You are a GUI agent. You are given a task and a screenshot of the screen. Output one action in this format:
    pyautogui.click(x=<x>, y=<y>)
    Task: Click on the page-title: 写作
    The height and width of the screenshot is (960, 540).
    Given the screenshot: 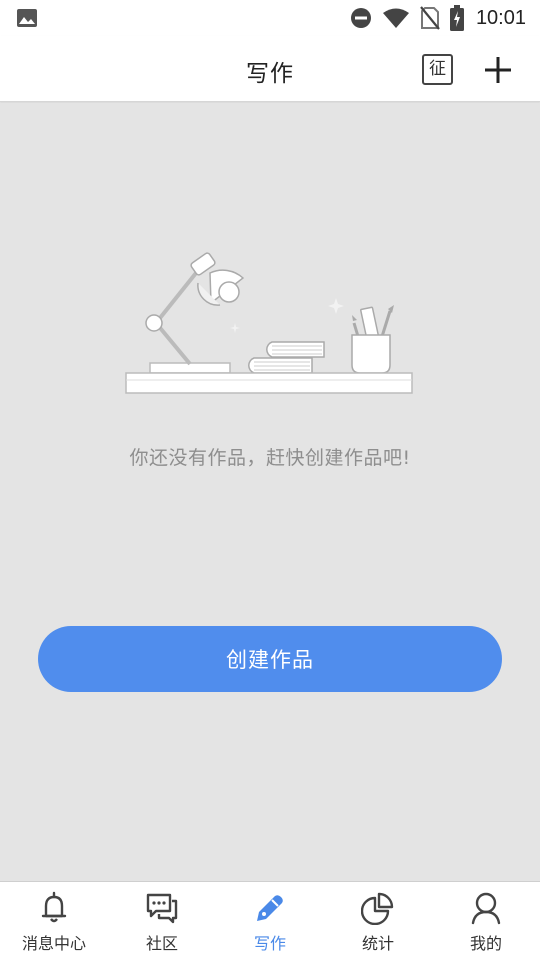 What is the action you would take?
    pyautogui.click(x=270, y=74)
    